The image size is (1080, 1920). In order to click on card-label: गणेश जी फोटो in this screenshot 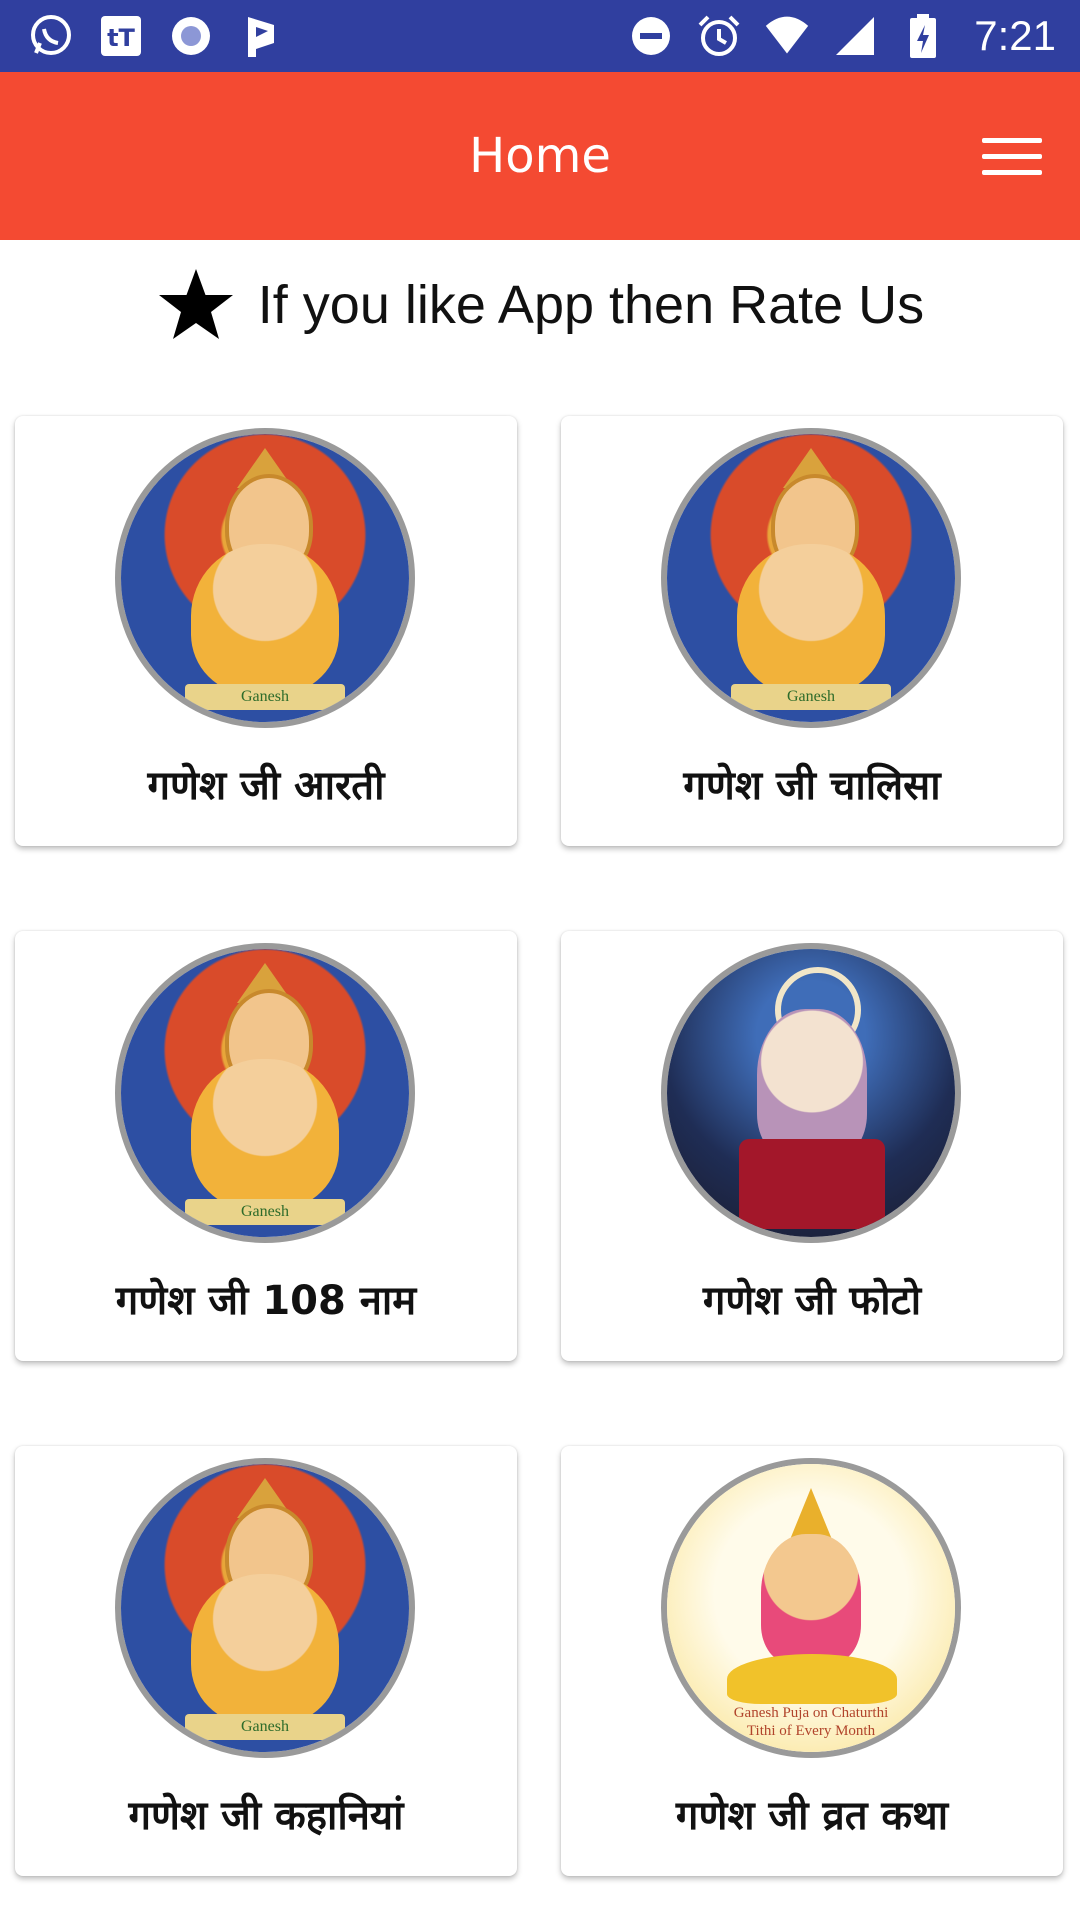, I will do `click(812, 1301)`.